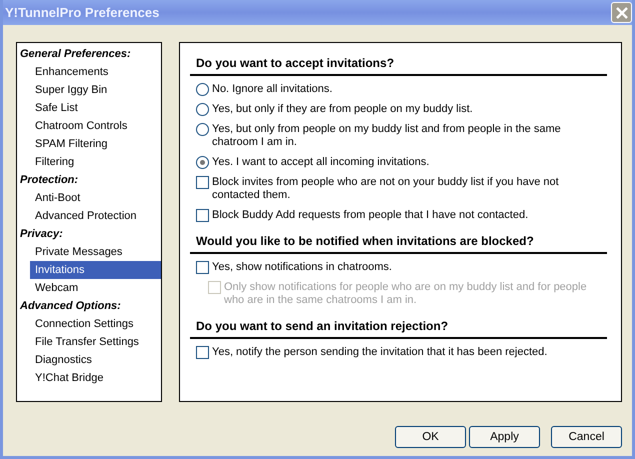 Image resolution: width=635 pixels, height=459 pixels. What do you see at coordinates (504, 437) in the screenshot?
I see `dialog-button: Apply` at bounding box center [504, 437].